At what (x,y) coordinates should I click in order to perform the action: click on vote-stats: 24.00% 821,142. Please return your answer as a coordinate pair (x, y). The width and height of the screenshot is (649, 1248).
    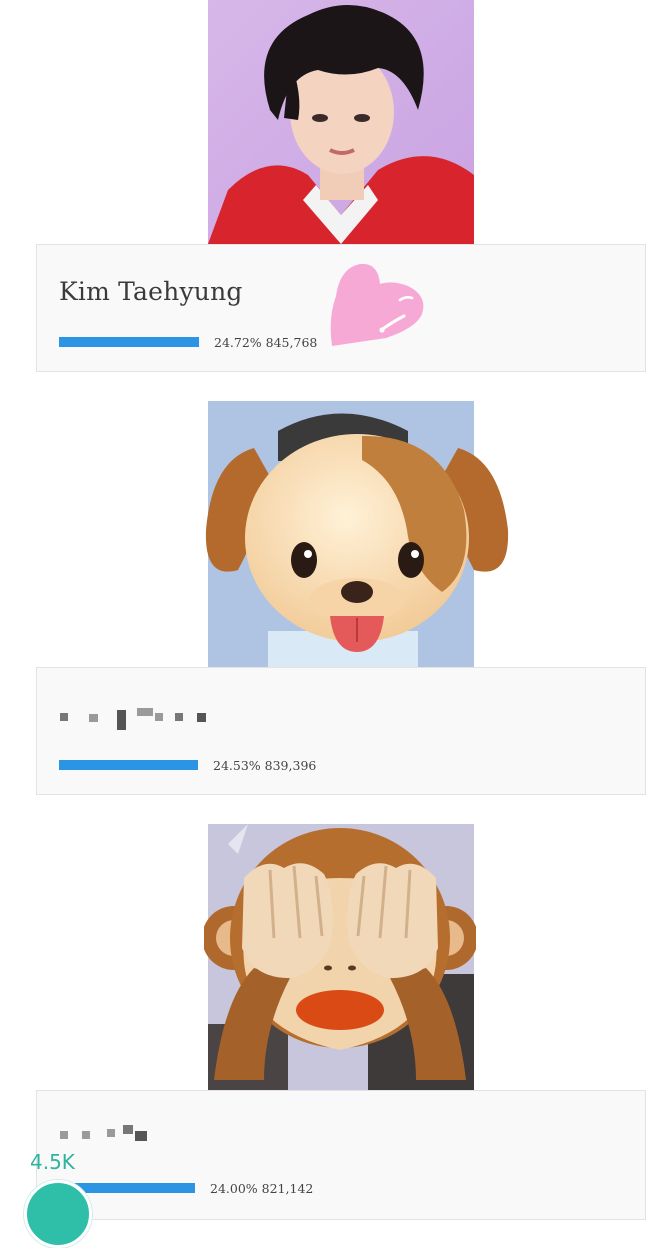
    Looking at the image, I should click on (261, 1188).